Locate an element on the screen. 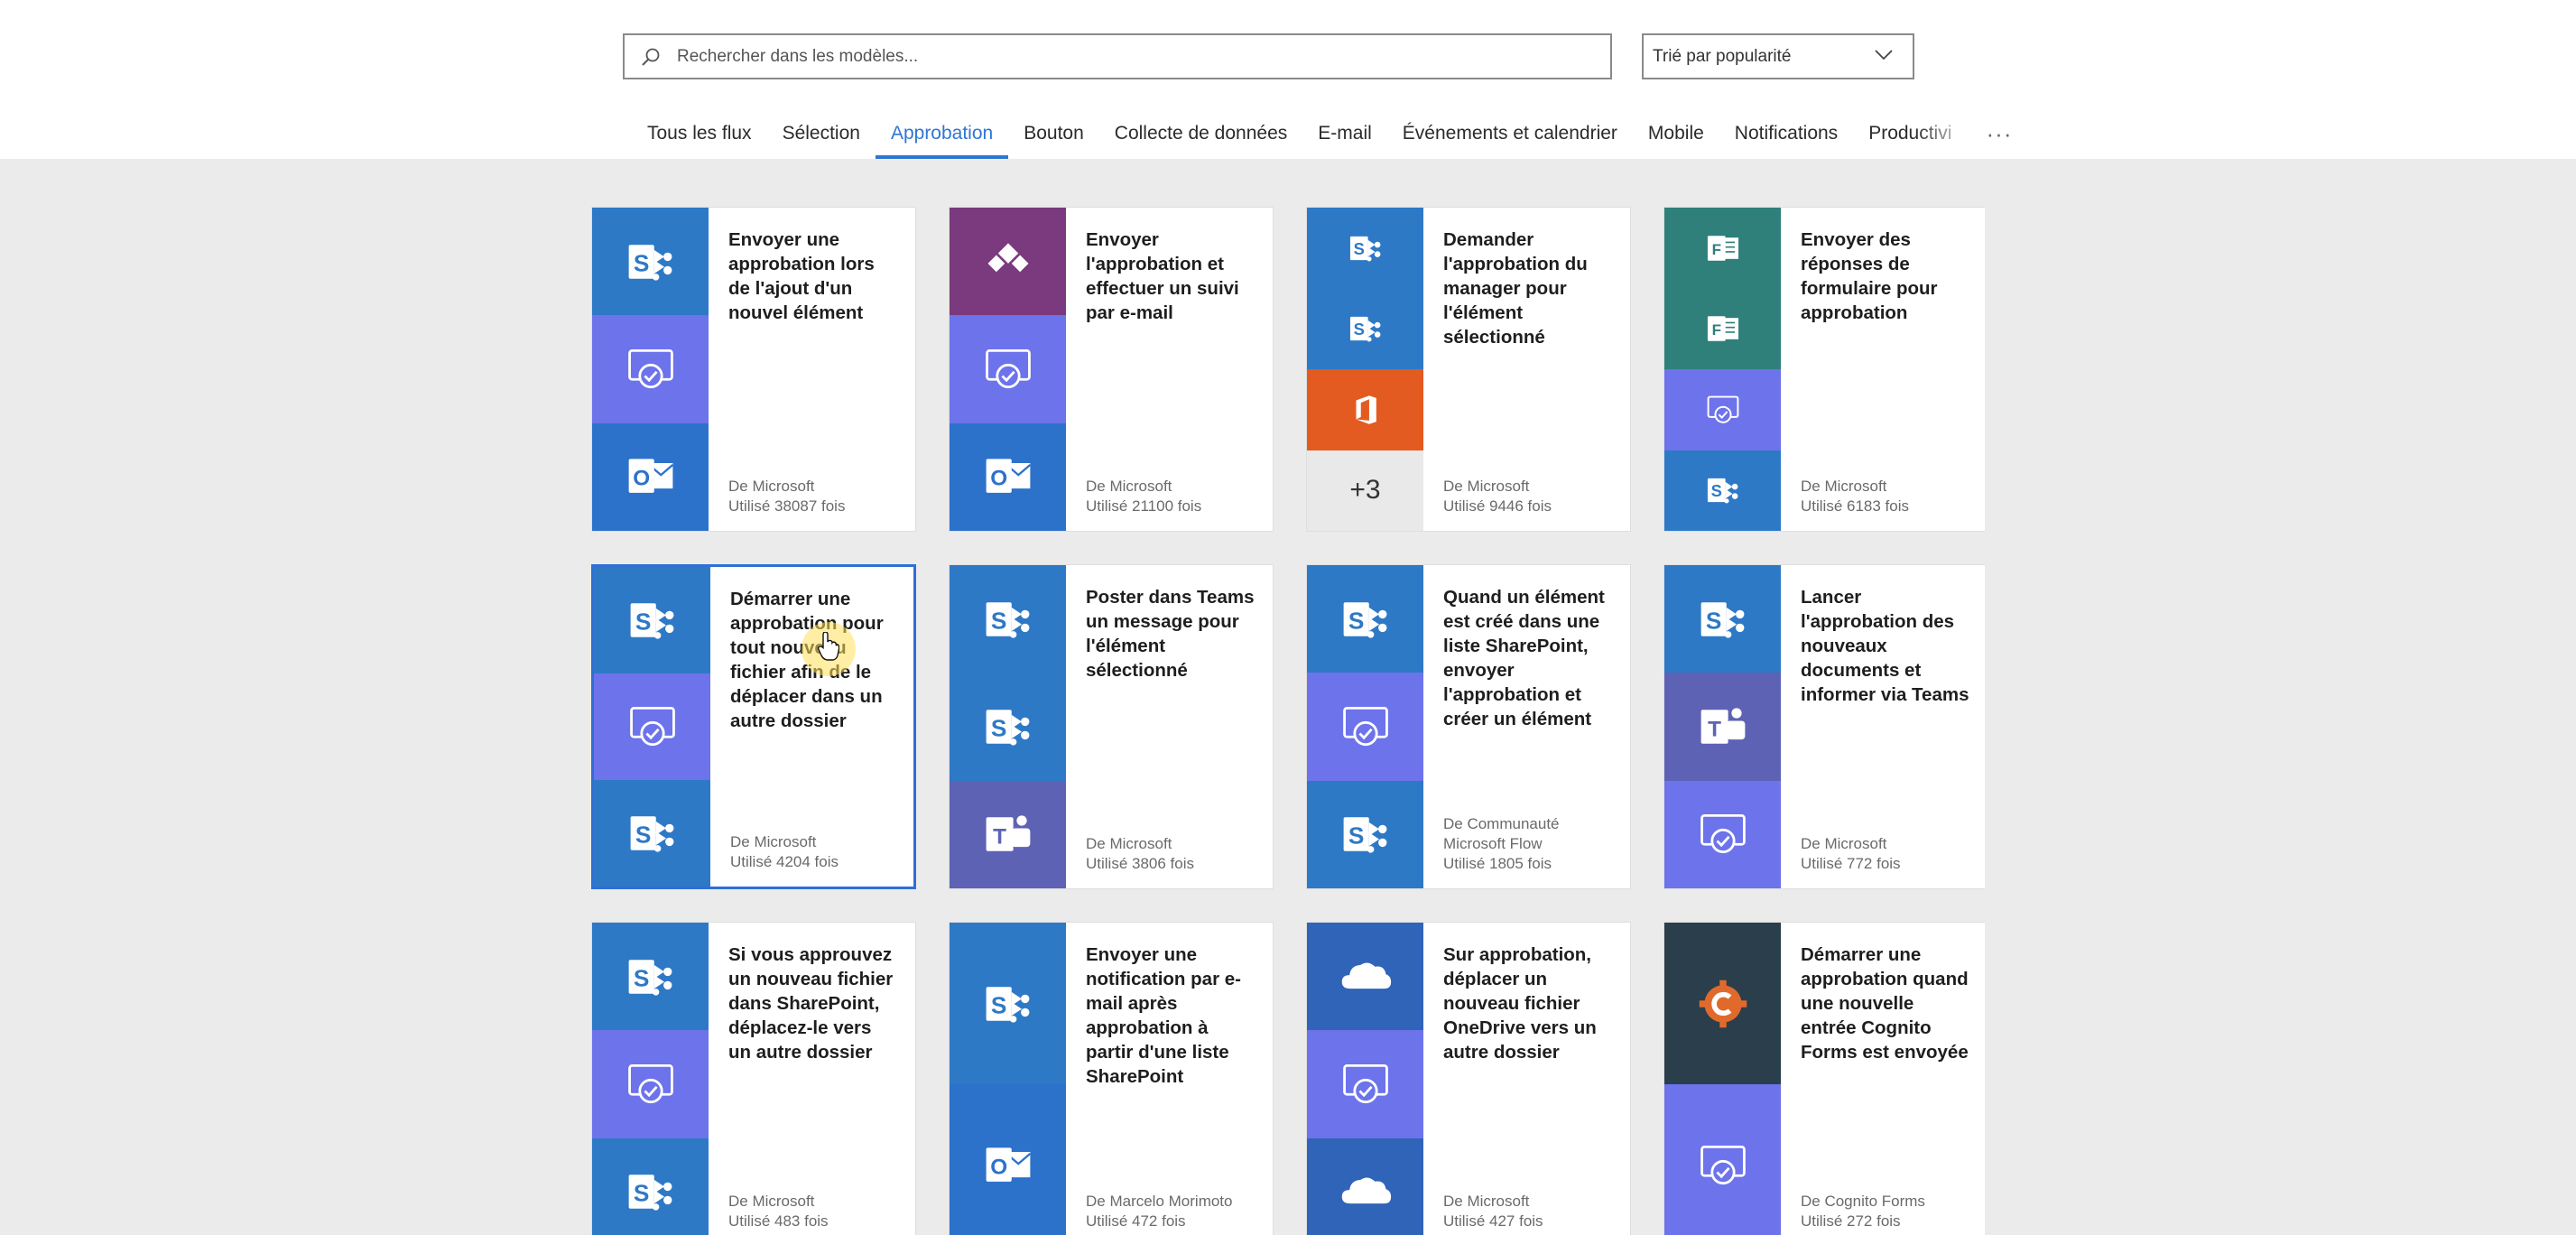 This screenshot has width=2576, height=1235. card-author: De Cognito Forms is located at coordinates (1863, 1201).